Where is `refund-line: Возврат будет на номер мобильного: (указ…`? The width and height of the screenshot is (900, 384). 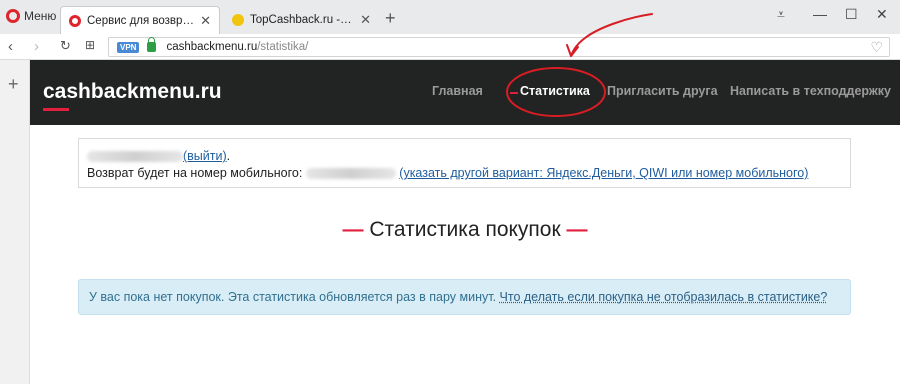 refund-line: Возврат будет на номер мобильного: (указ… is located at coordinates (464, 173).